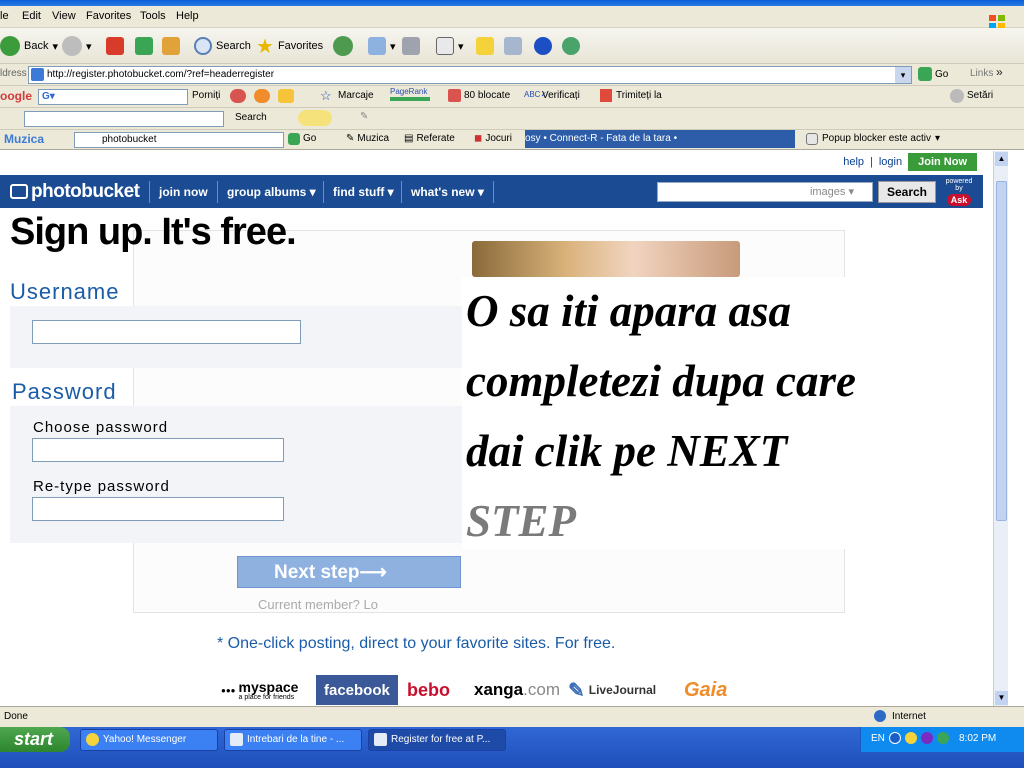 The height and width of the screenshot is (768, 1024). What do you see at coordinates (853, 162) in the screenshot?
I see `help-link: help` at bounding box center [853, 162].